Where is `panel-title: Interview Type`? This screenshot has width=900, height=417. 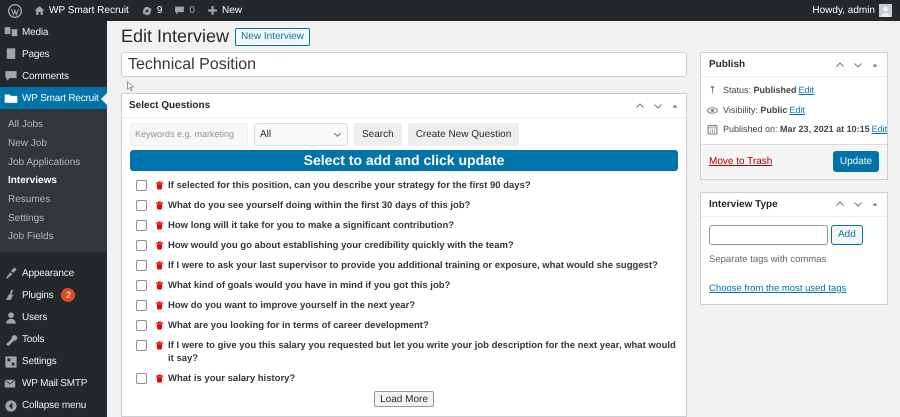
panel-title: Interview Type is located at coordinates (743, 205).